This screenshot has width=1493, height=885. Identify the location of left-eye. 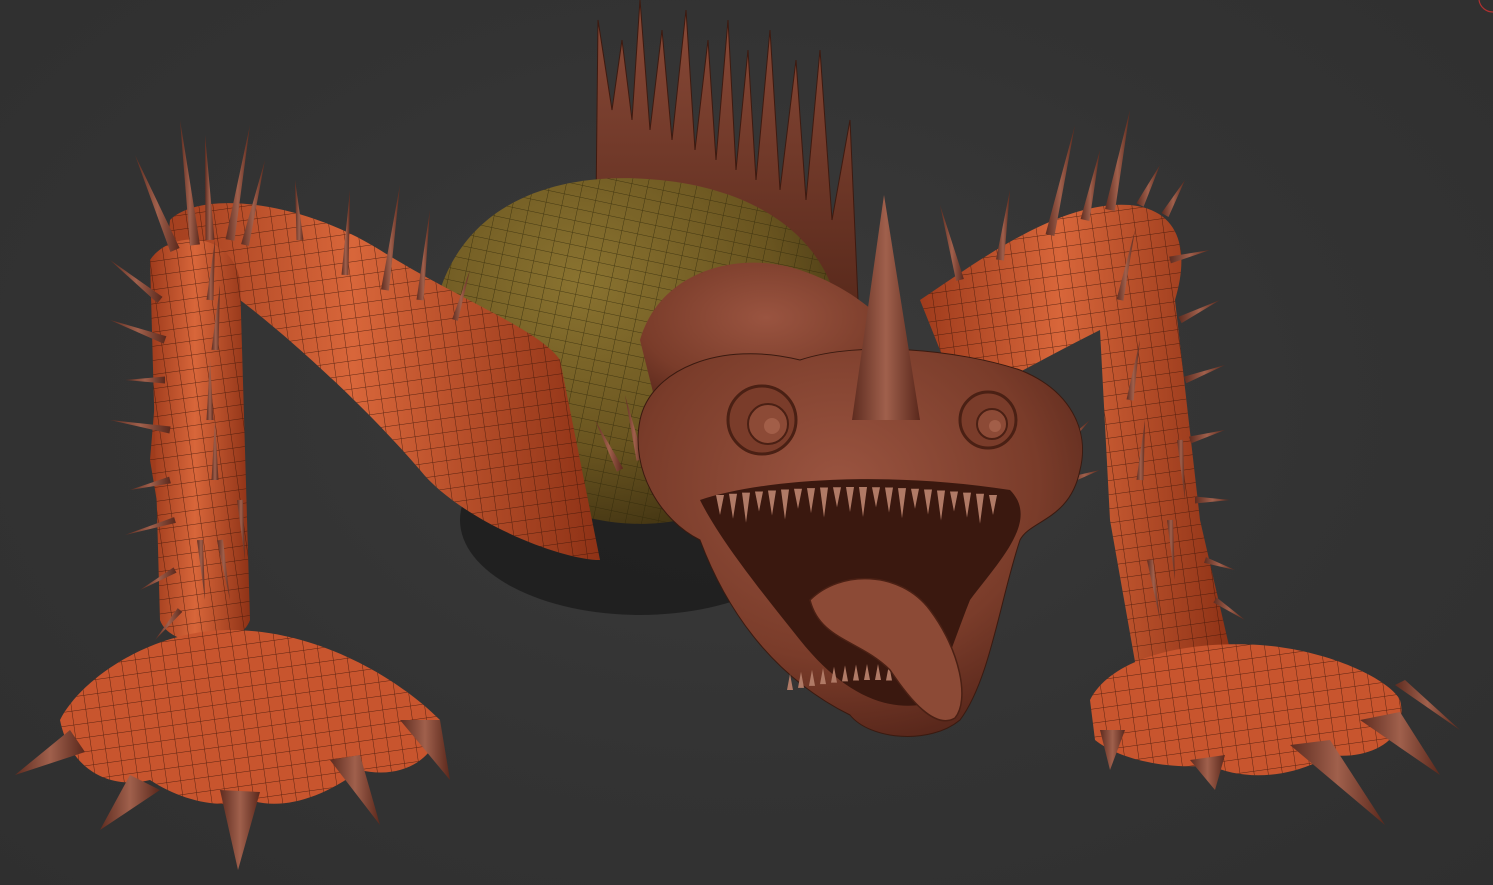
(762, 420).